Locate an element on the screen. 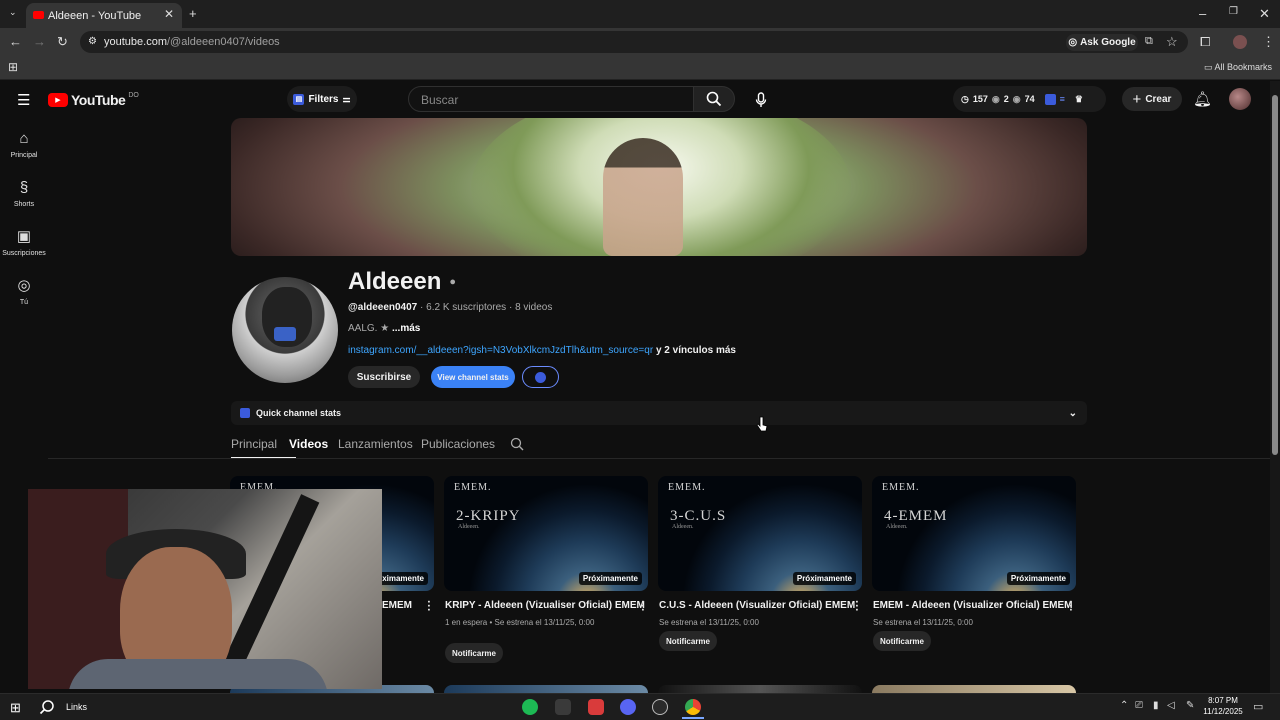  video-thumbnail: EMEM. 3-C.U.S Aldeeen. Próximamente is located at coordinates (760, 533).